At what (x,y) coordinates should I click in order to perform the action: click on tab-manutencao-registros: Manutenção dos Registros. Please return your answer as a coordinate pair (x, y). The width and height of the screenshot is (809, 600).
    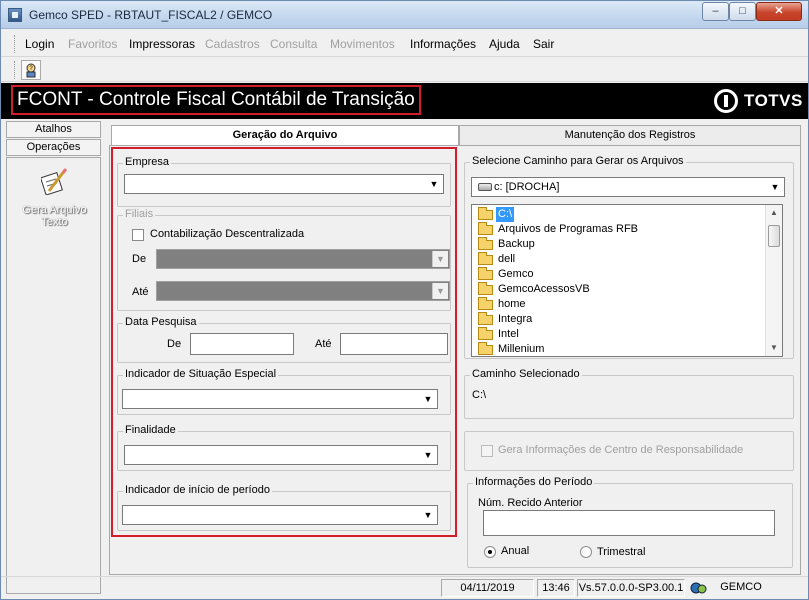
    Looking at the image, I should click on (630, 135).